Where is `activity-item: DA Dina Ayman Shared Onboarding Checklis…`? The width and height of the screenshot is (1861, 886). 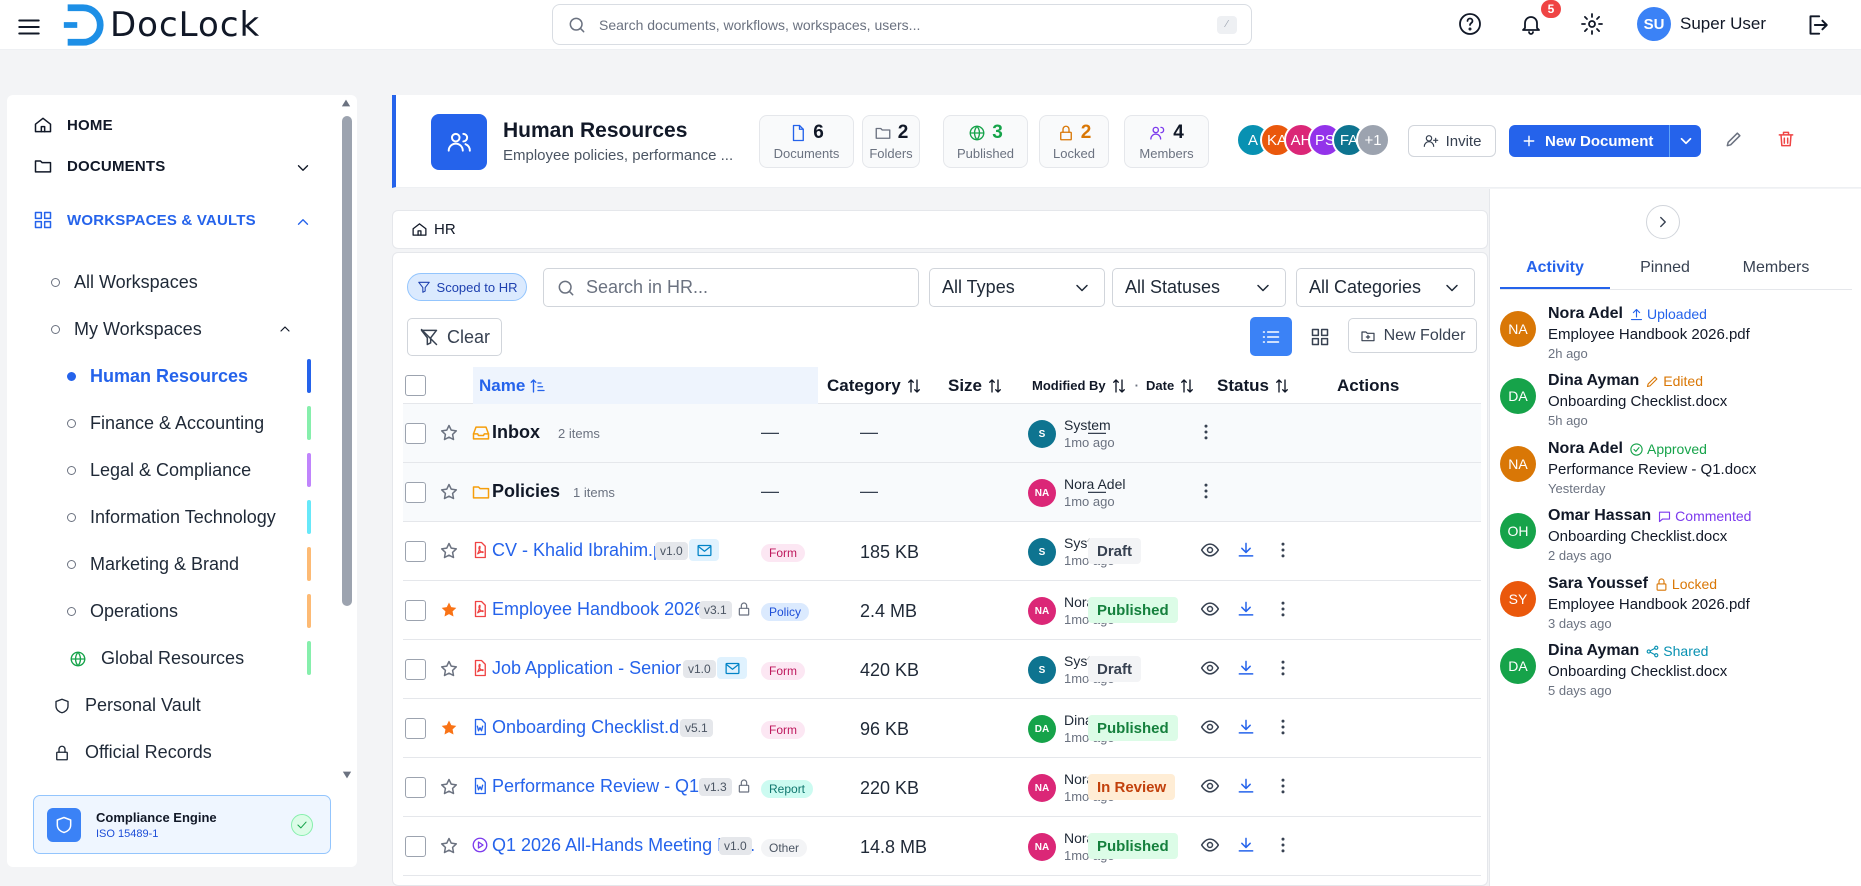 activity-item: DA Dina Ayman Shared Onboarding Checklis… is located at coordinates (1676, 675).